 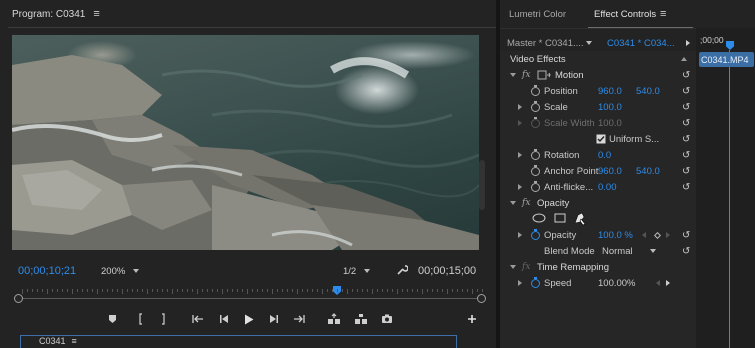 What do you see at coordinates (357, 271) in the screenshot?
I see `resolution-dropdown: 1/2` at bounding box center [357, 271].